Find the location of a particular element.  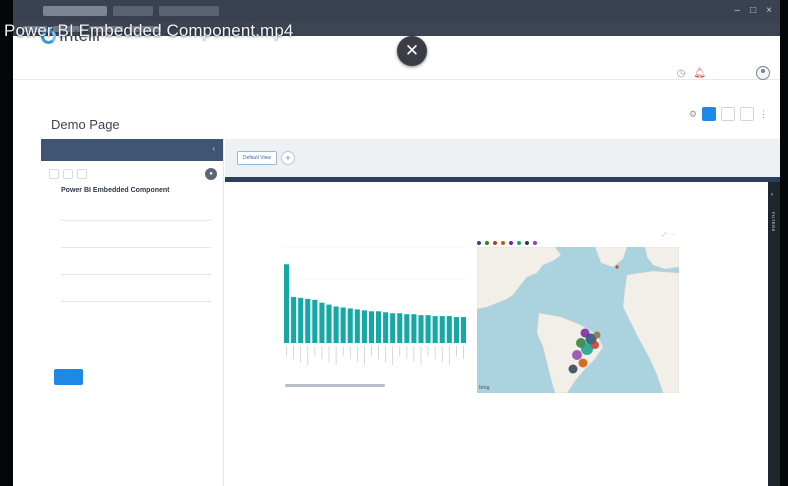

bar-chart is located at coordinates (367, 309).